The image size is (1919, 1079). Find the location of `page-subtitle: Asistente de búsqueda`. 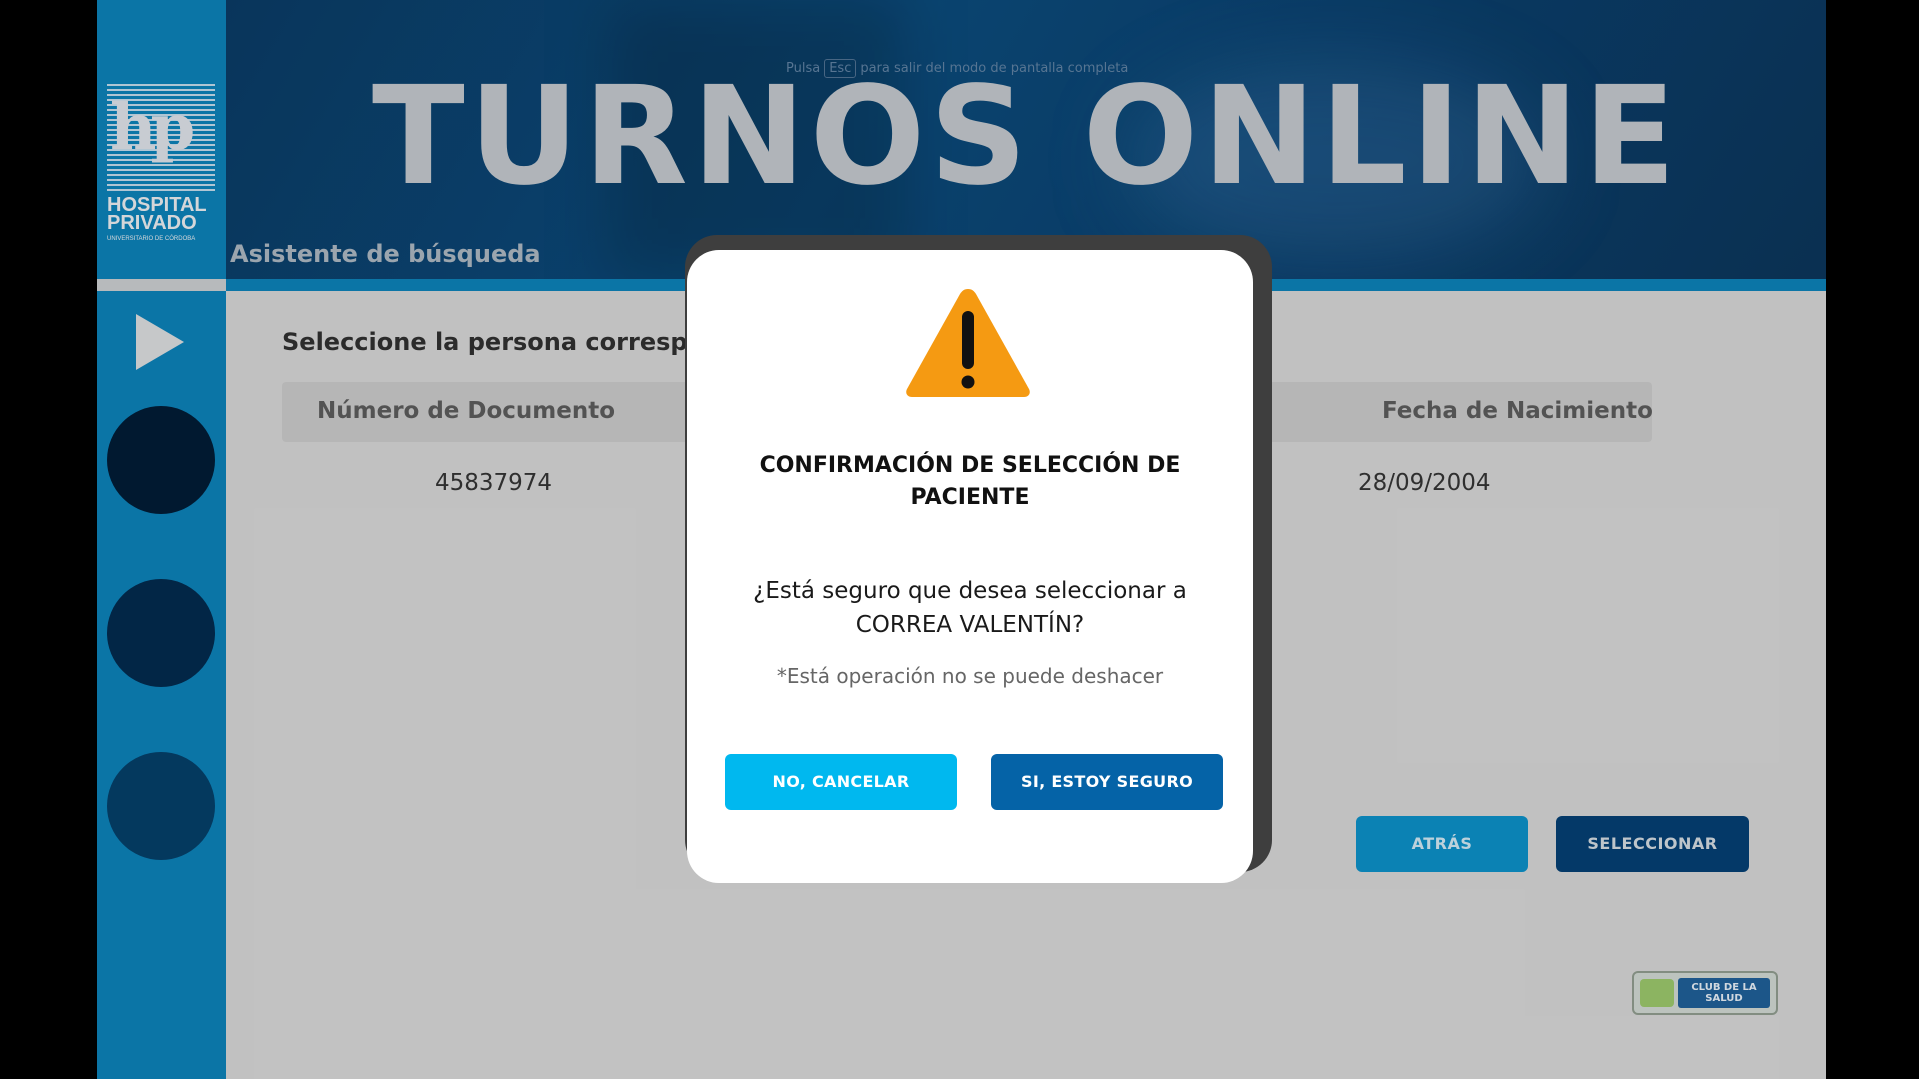

page-subtitle: Asistente de búsqueda is located at coordinates (385, 254).